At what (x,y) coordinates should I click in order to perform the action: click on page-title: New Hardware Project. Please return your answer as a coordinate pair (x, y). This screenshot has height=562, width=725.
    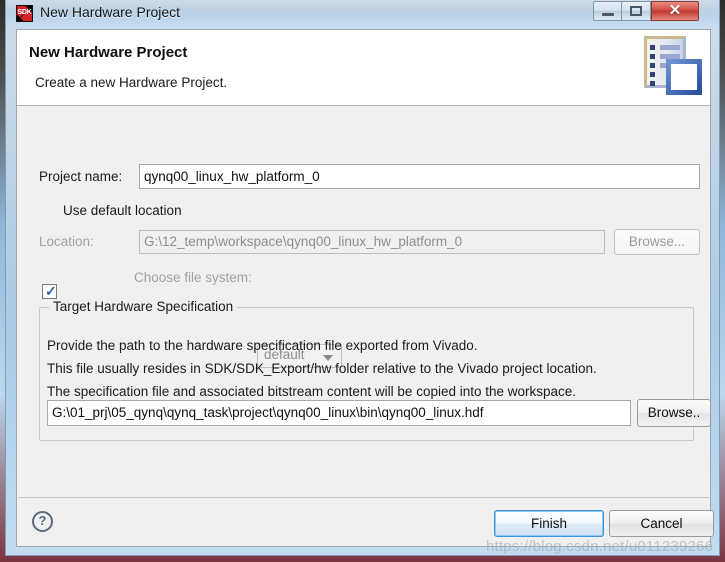
    Looking at the image, I should click on (108, 52).